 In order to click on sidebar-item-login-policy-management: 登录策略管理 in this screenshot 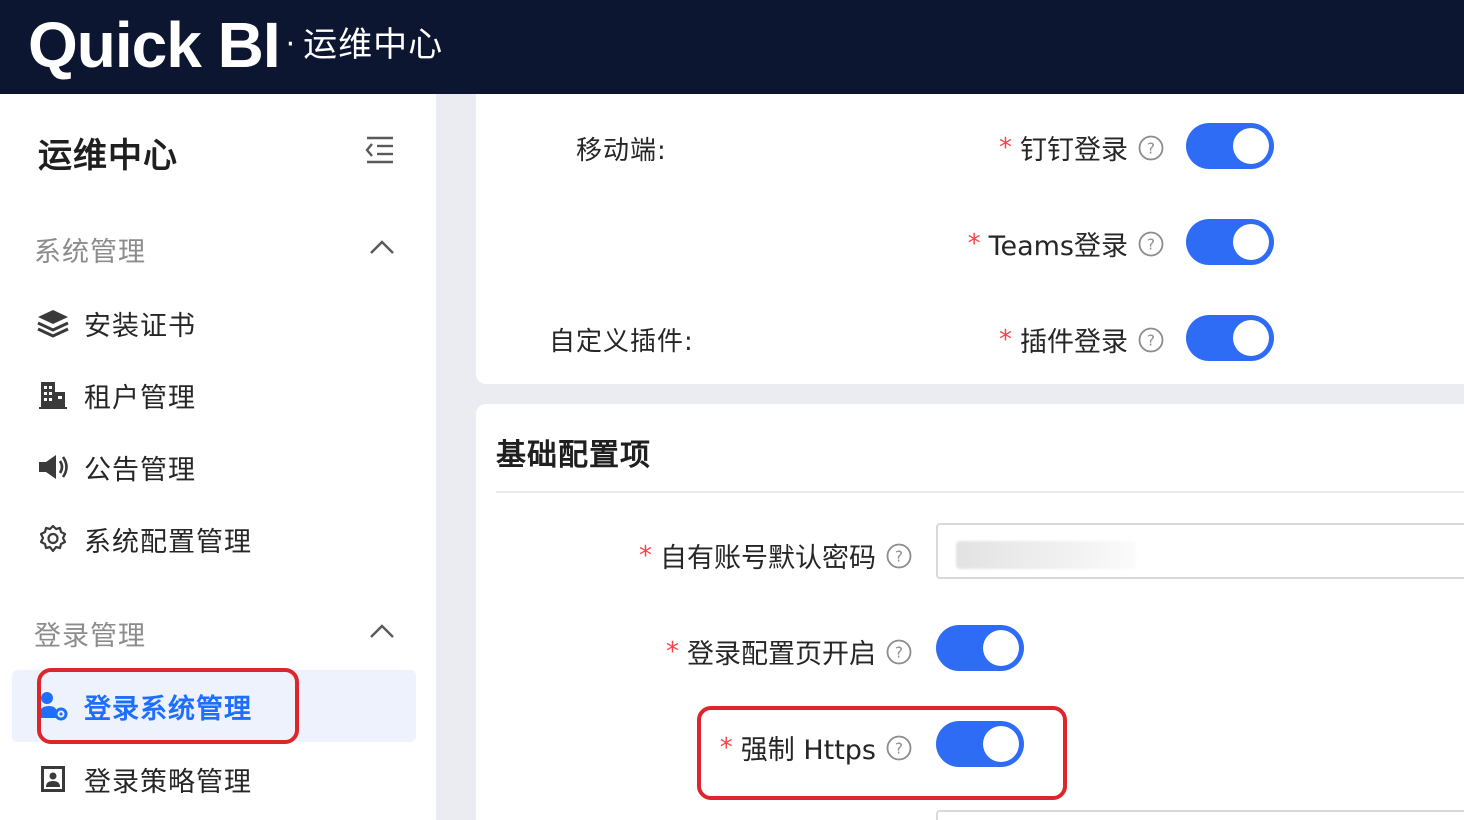, I will do `click(214, 779)`.